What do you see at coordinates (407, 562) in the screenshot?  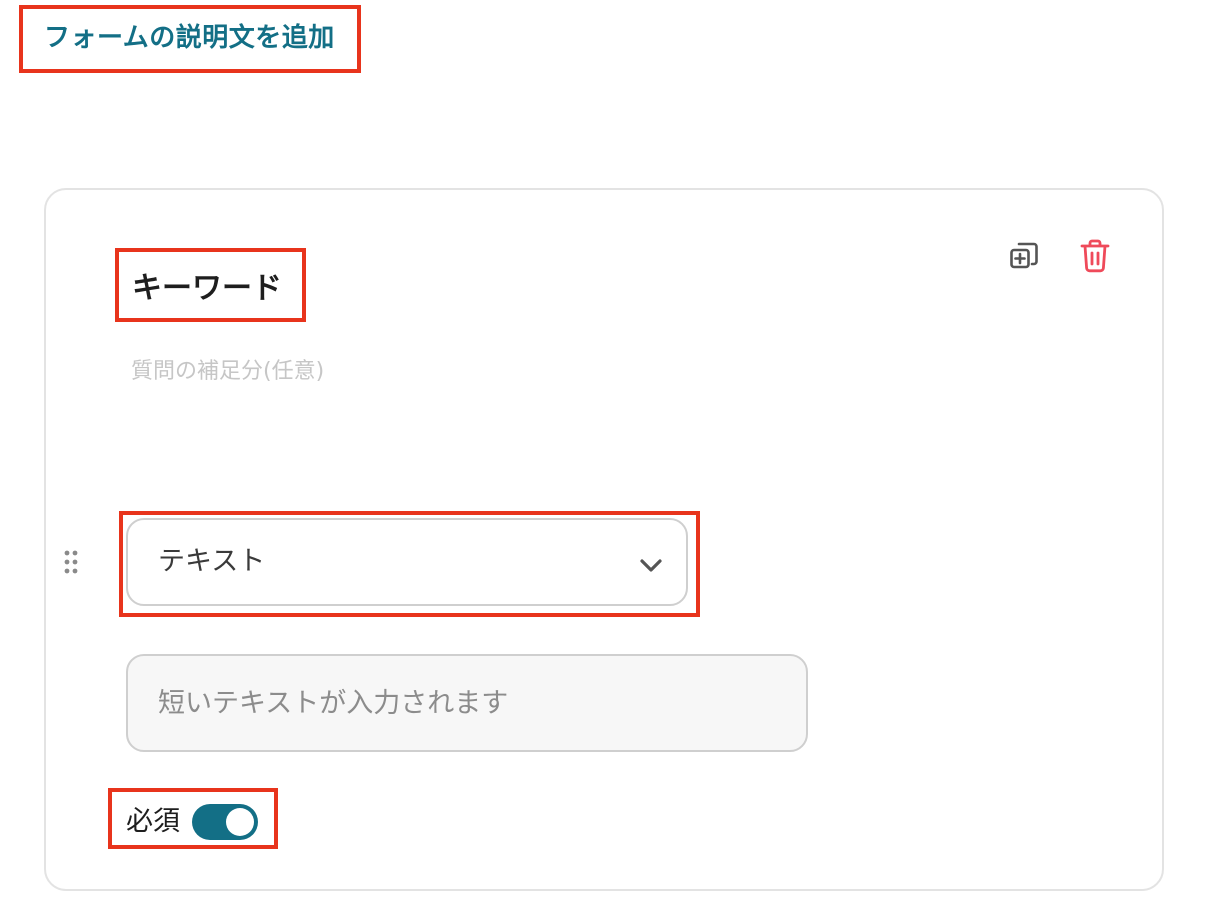 I see `question-type-select: テキスト` at bounding box center [407, 562].